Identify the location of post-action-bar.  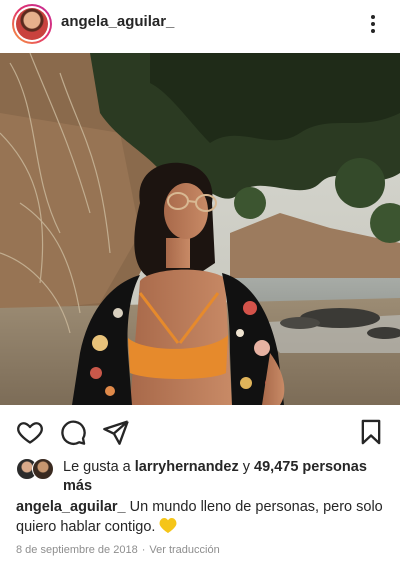
(200, 432).